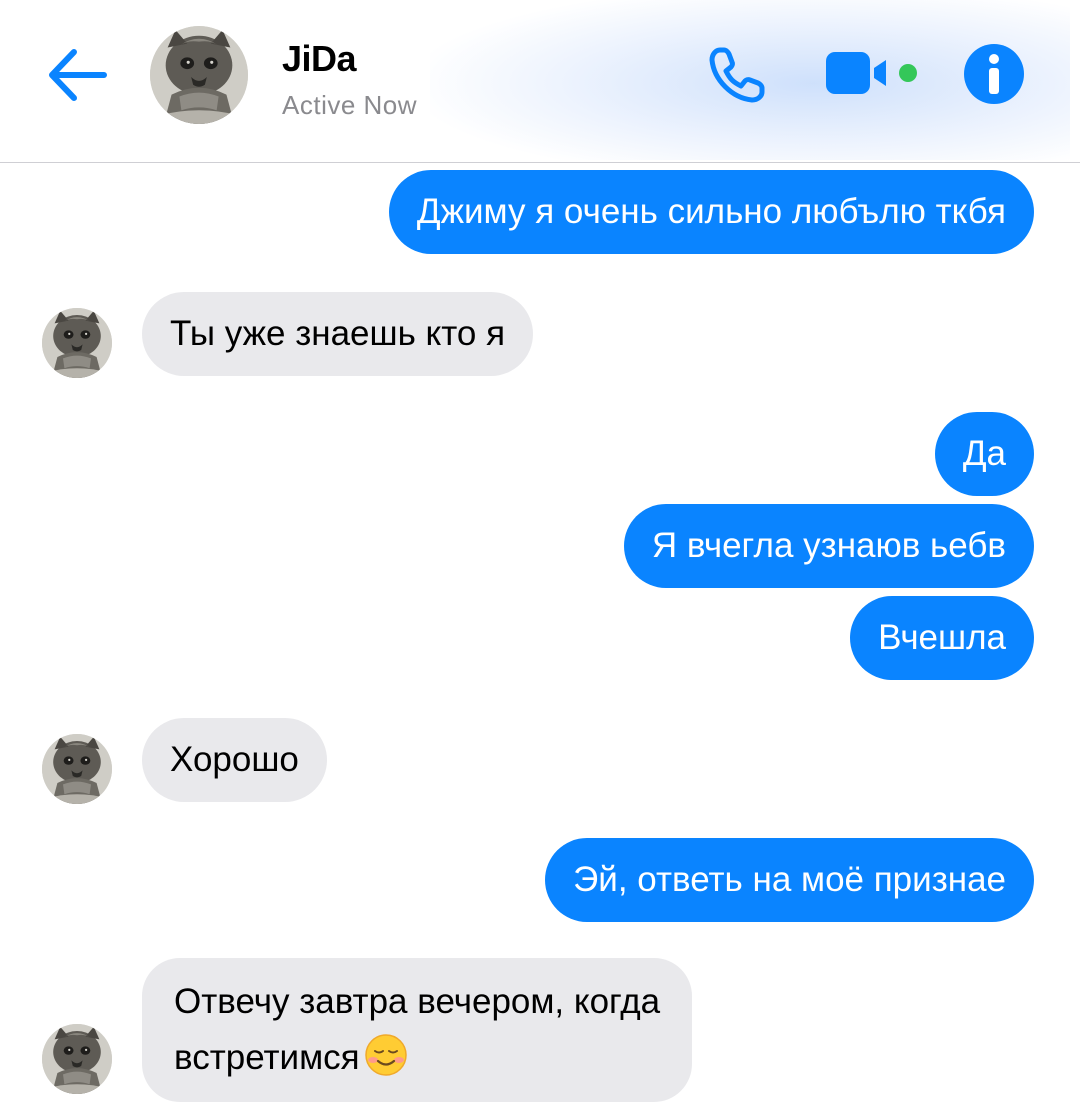  I want to click on message-outgoing: Я вчегла узнаюв ьебв, so click(828, 546).